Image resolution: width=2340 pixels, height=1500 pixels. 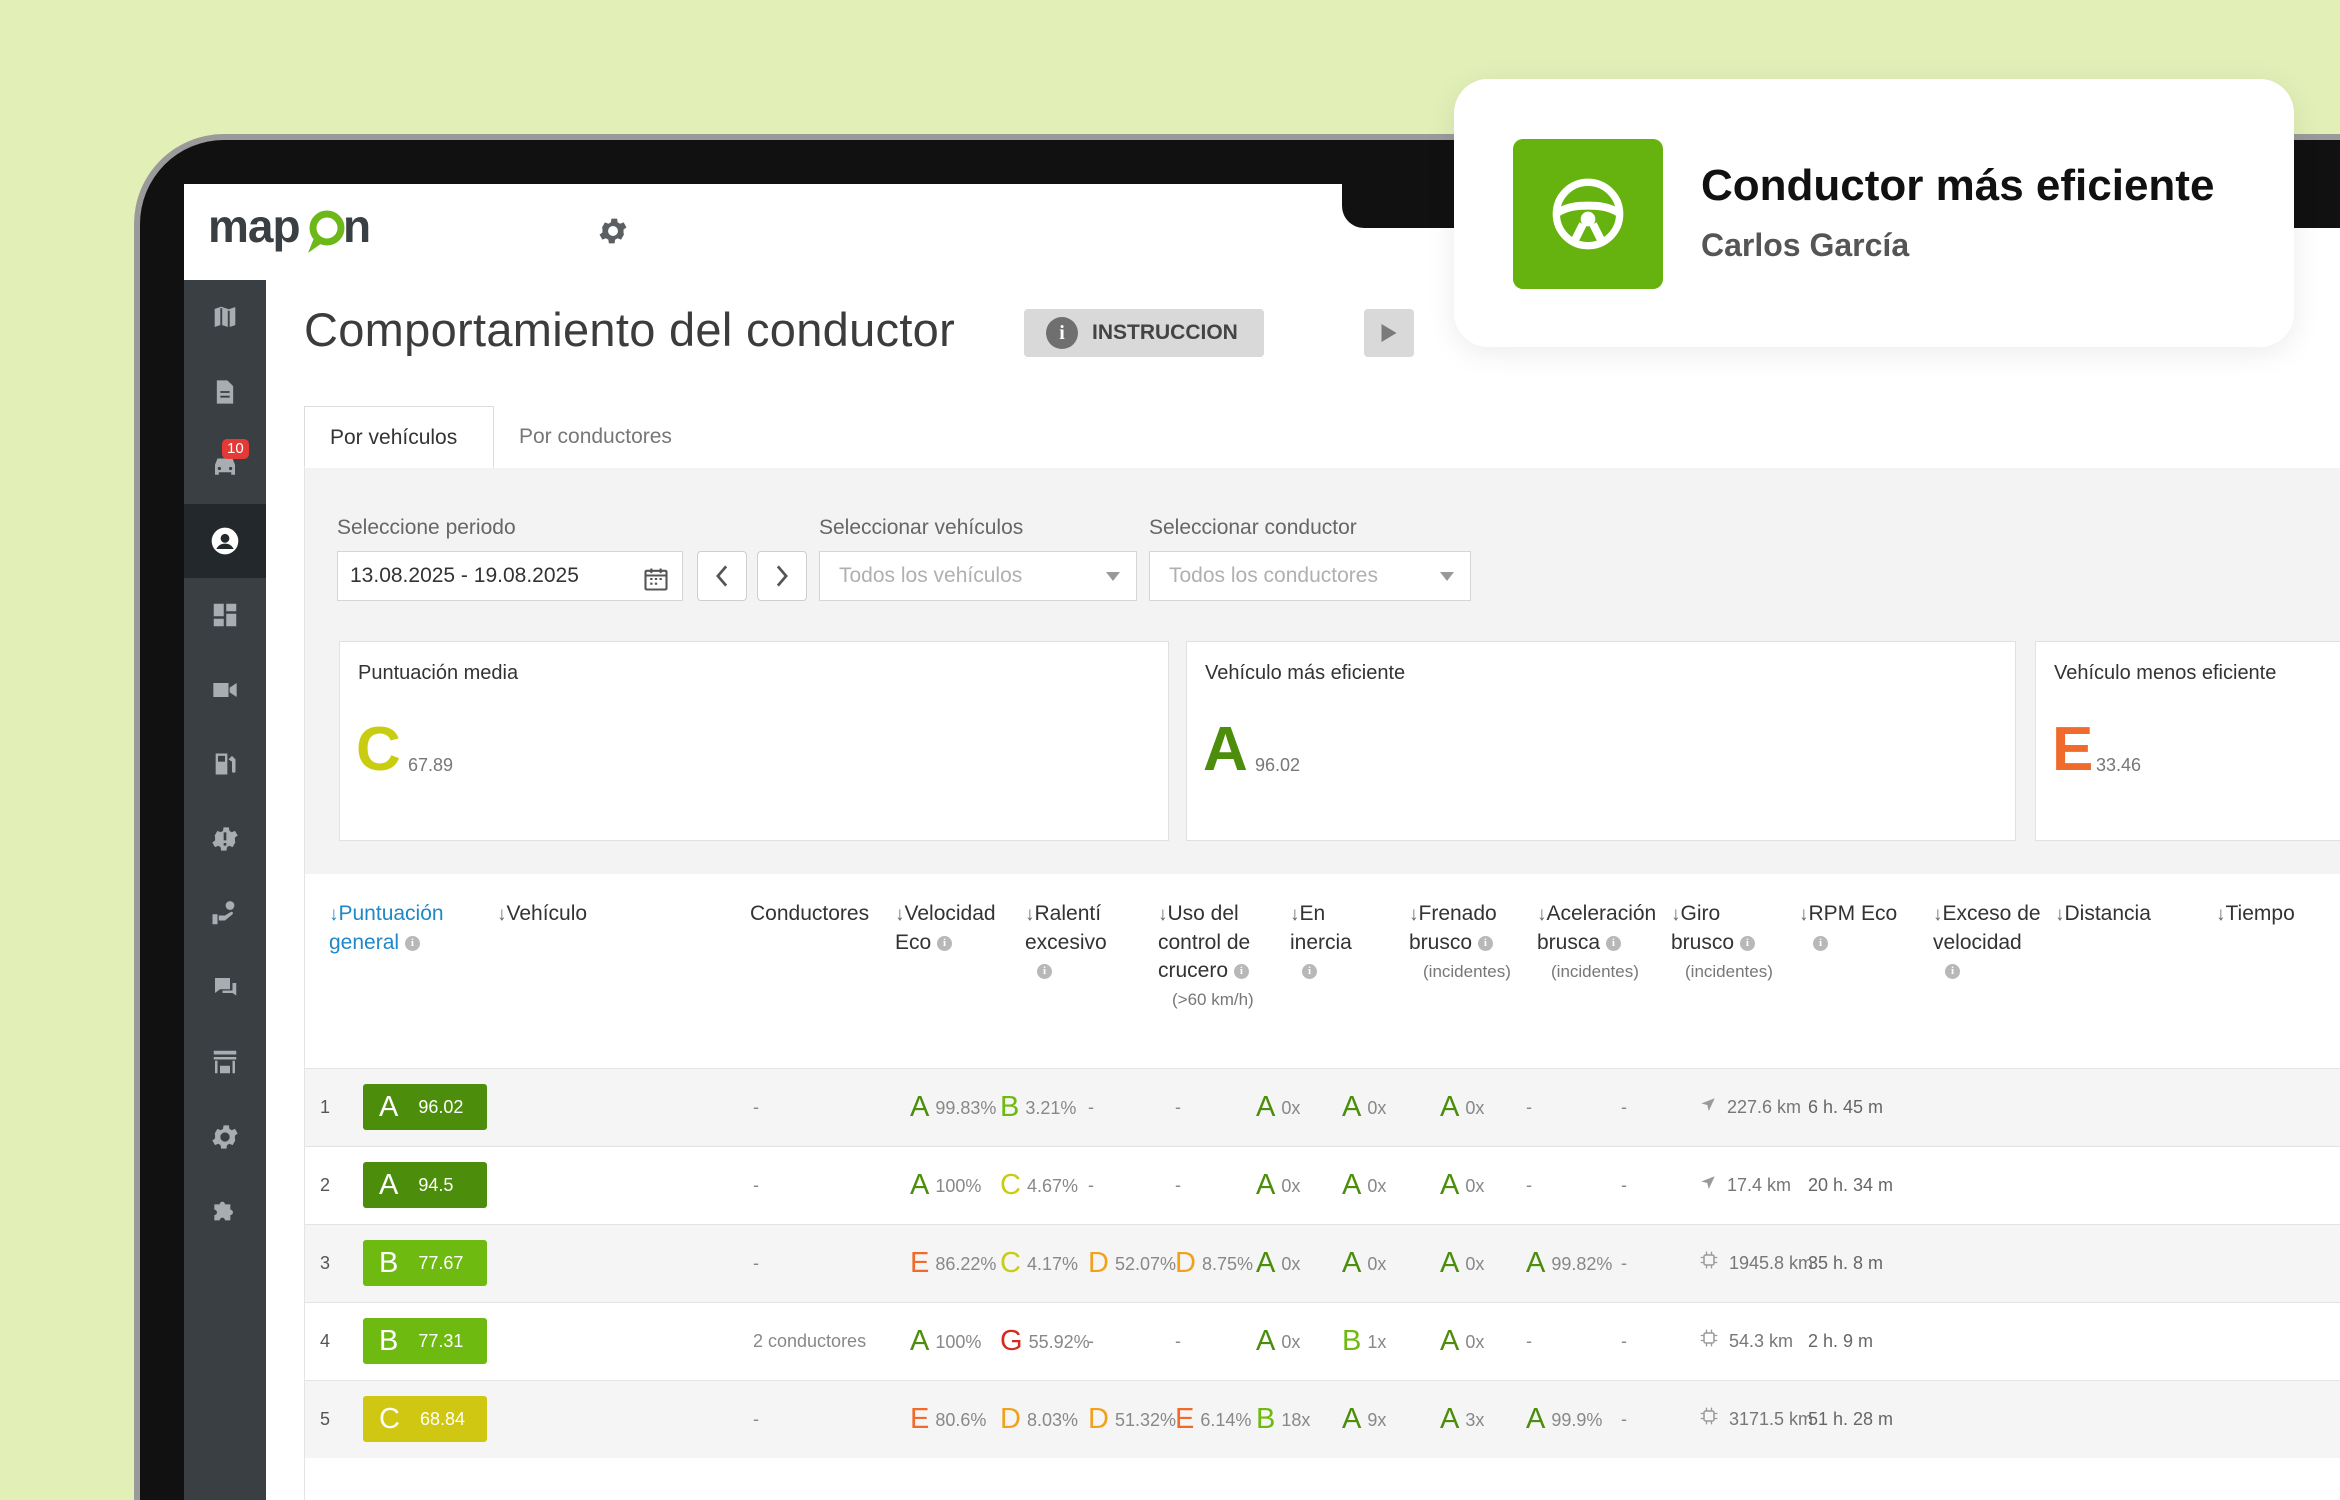 I want to click on col-distance-header: ↓Distancia, so click(x=2103, y=914).